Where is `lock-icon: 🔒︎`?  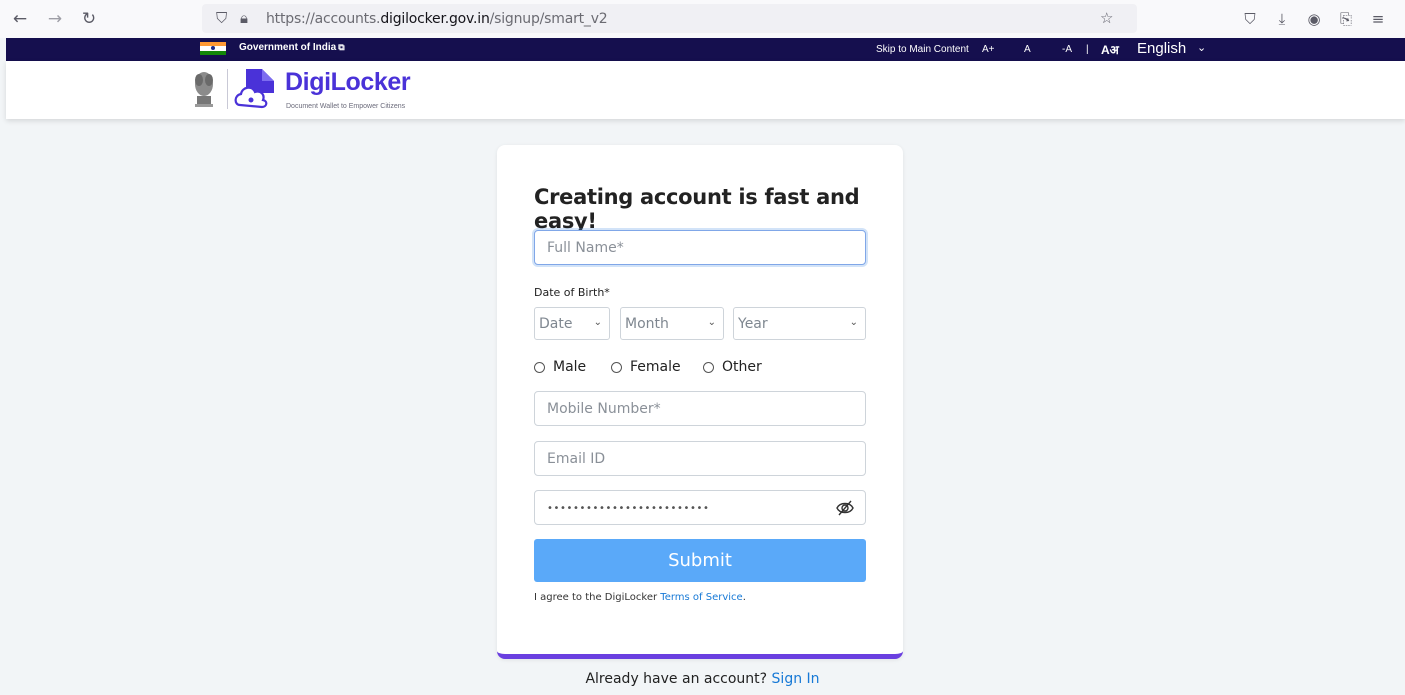 lock-icon: 🔒︎ is located at coordinates (244, 18).